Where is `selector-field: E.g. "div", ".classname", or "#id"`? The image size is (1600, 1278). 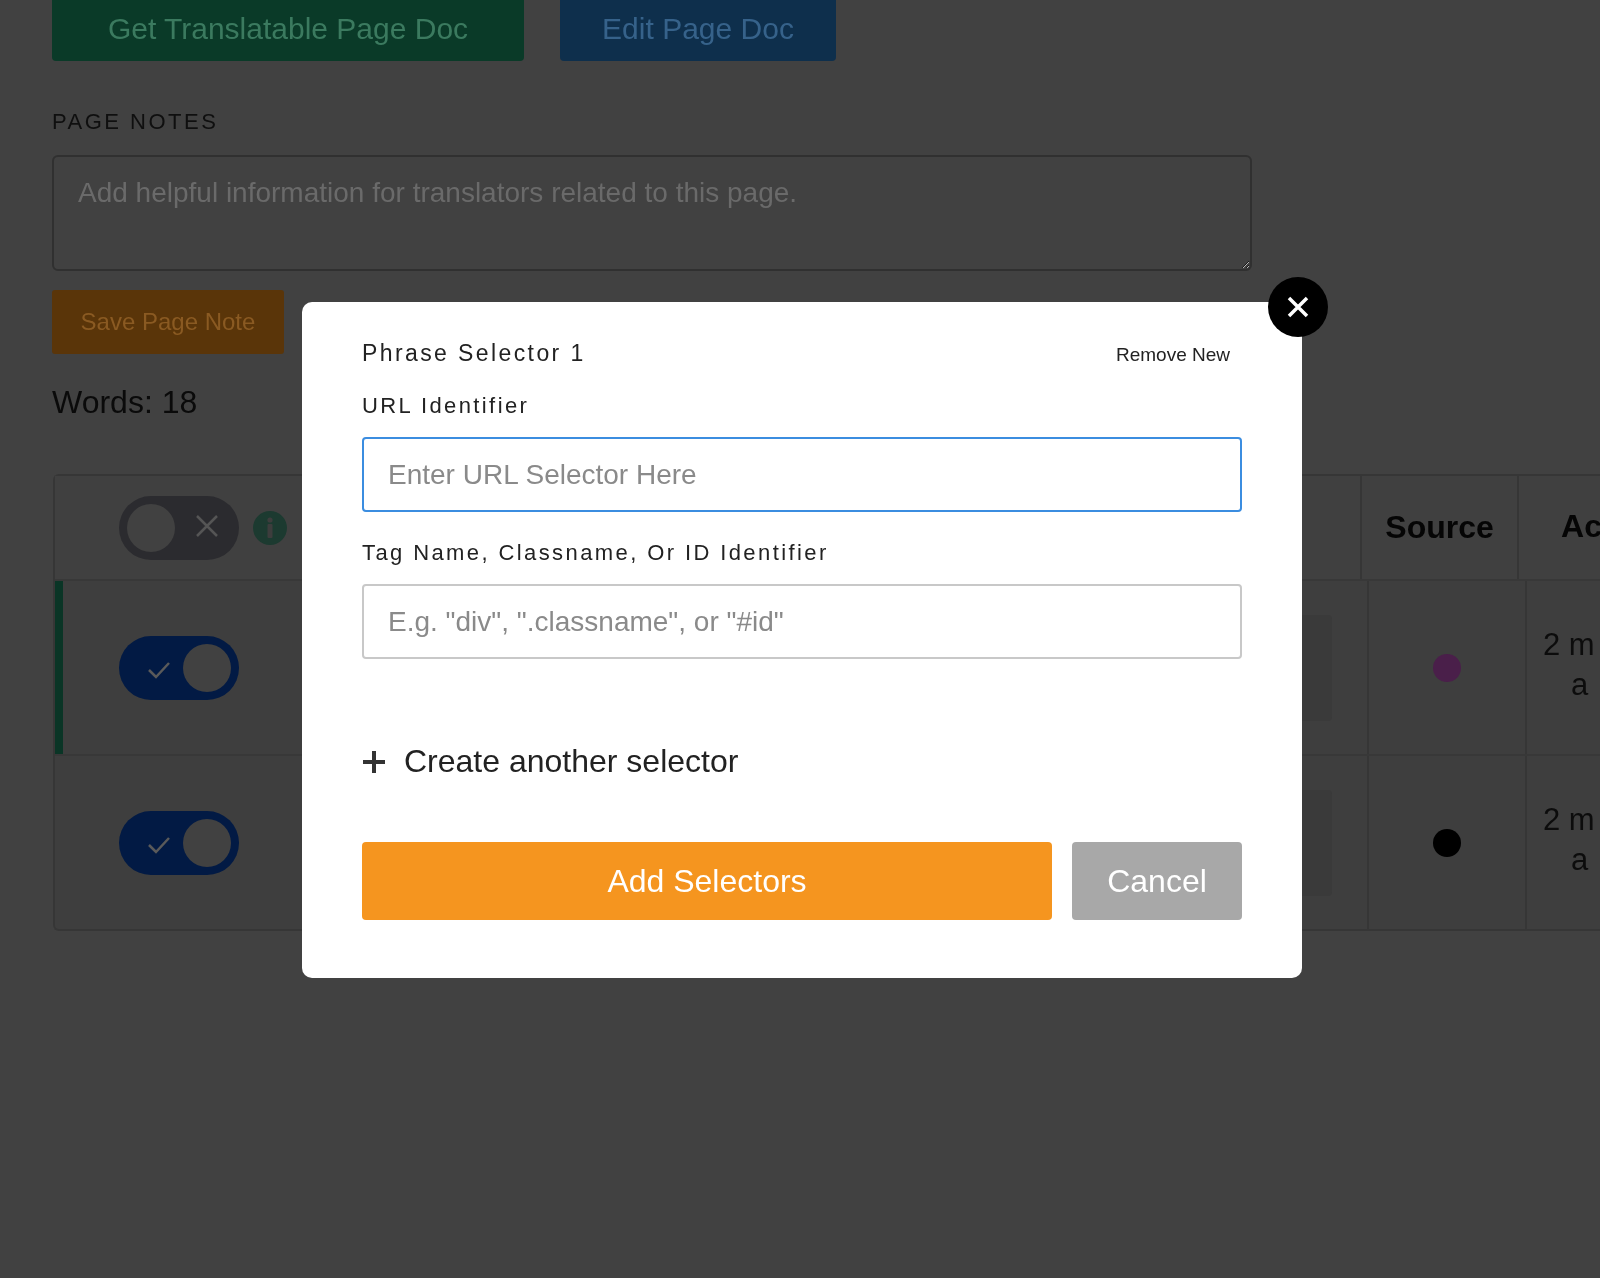 selector-field: E.g. "div", ".classname", or "#id" is located at coordinates (802, 621).